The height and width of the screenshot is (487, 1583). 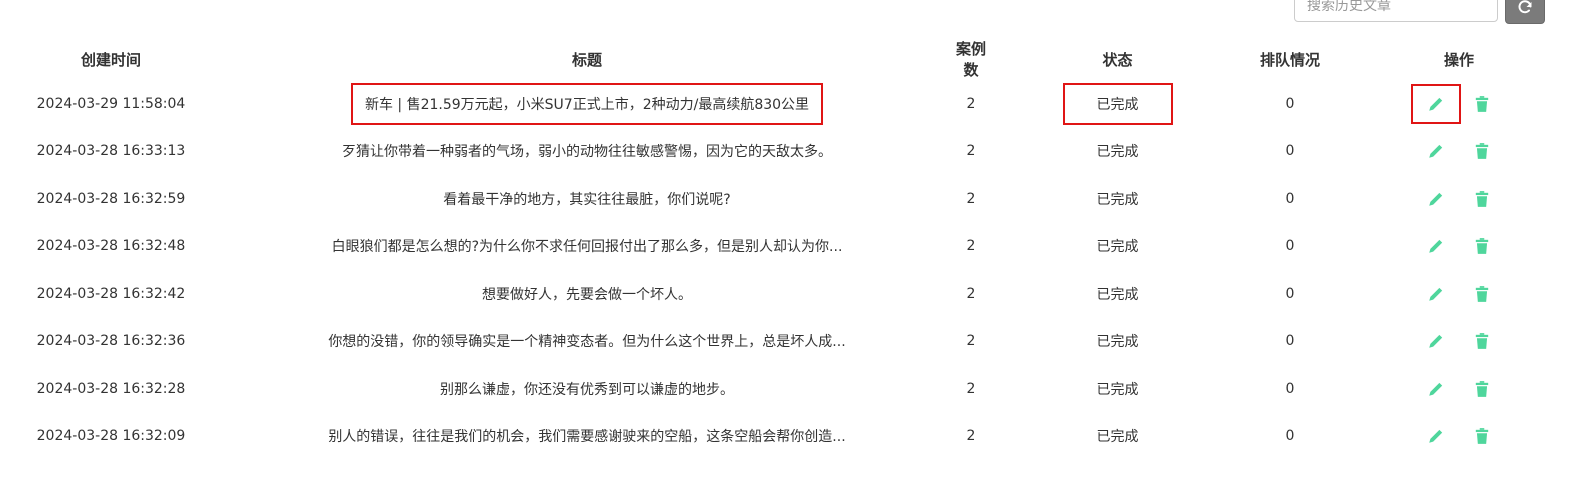 What do you see at coordinates (111, 246) in the screenshot?
I see `created-time: 2024-03-28 16:32:48` at bounding box center [111, 246].